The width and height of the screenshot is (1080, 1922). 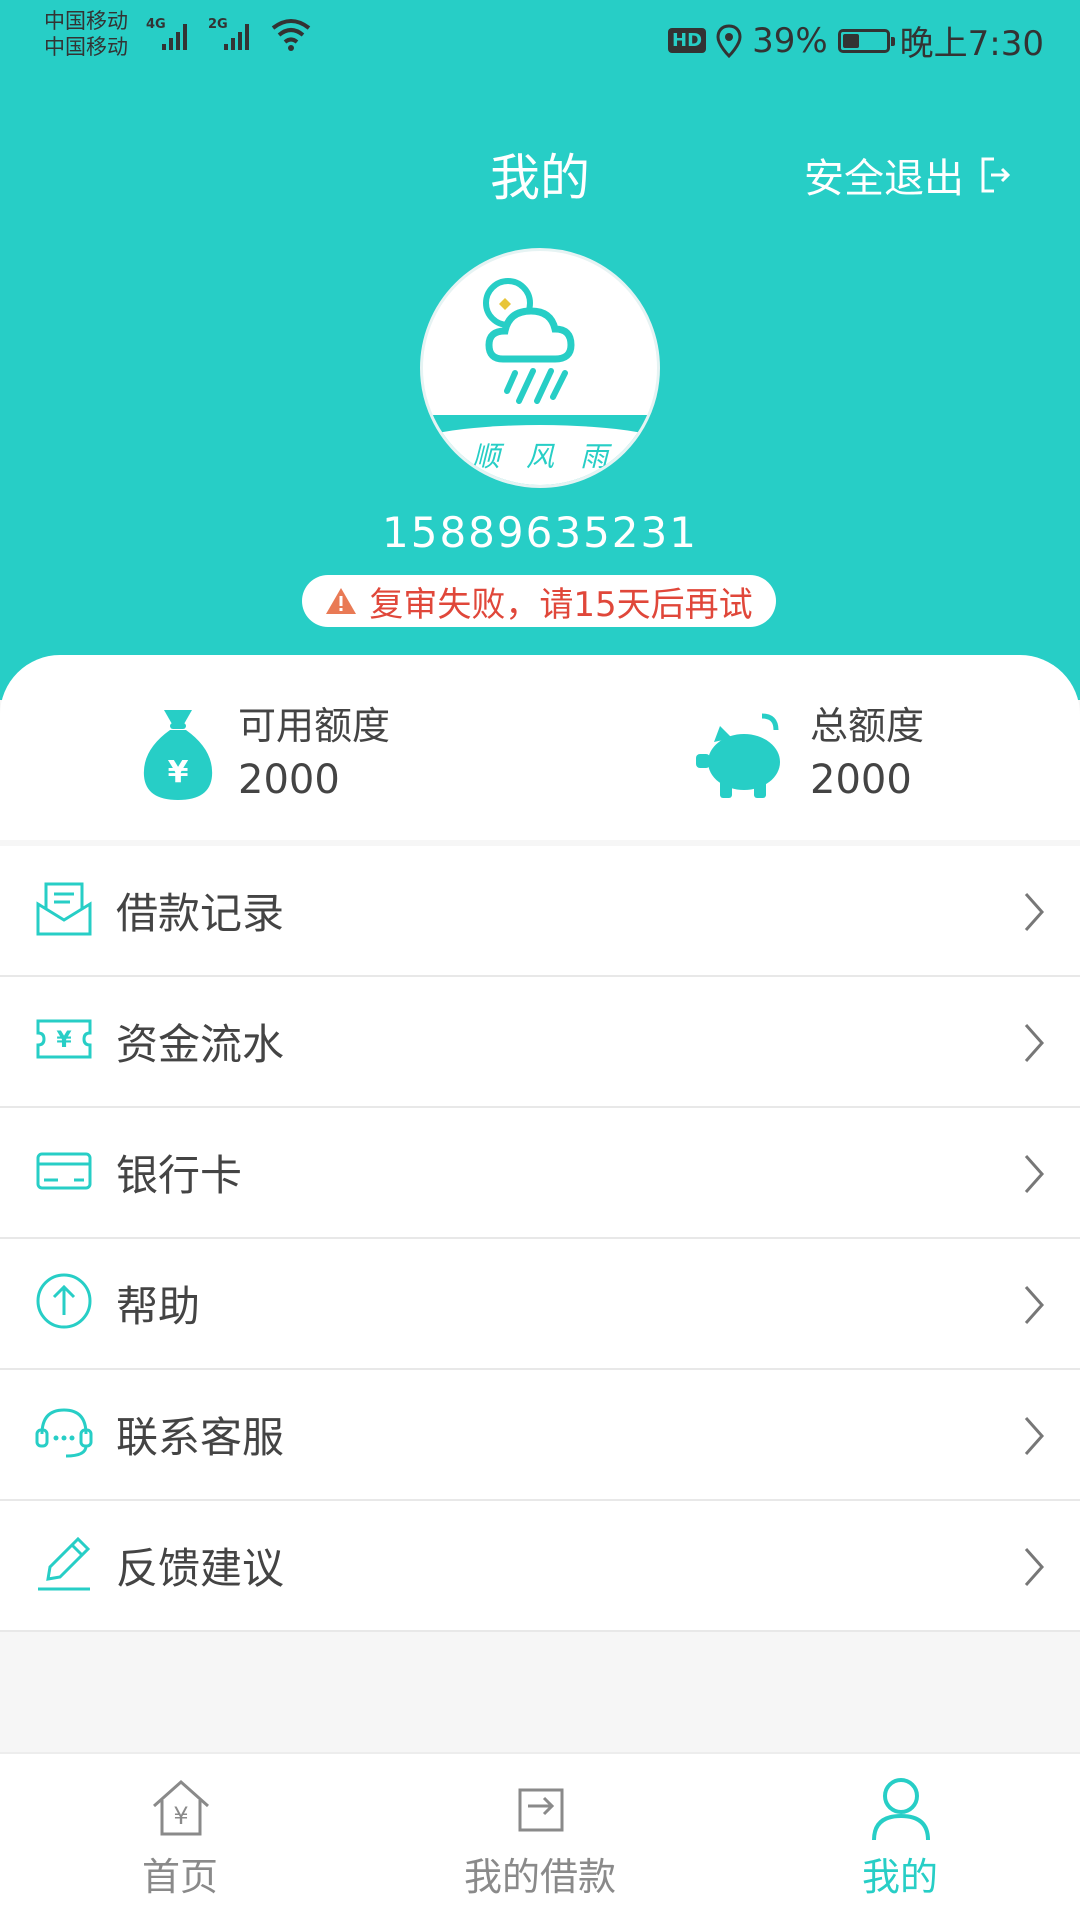 I want to click on tab-label: 我的借款, so click(x=539, y=1877).